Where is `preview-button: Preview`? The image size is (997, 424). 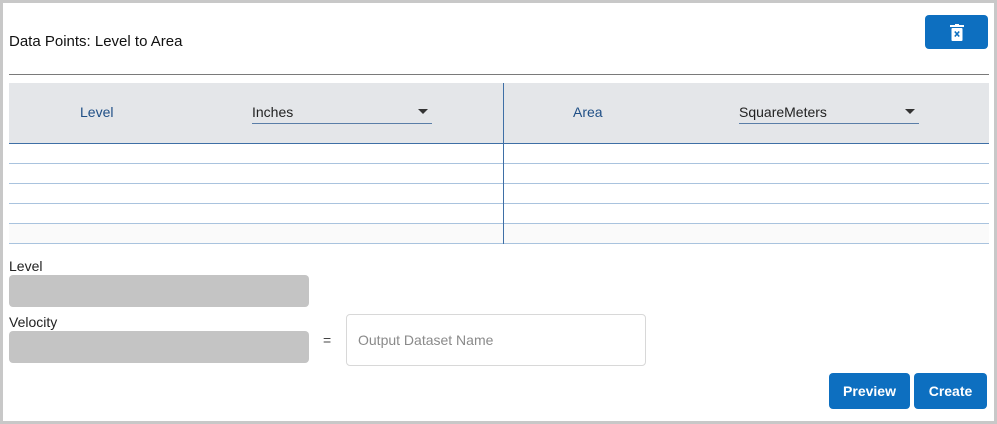 preview-button: Preview is located at coordinates (869, 391).